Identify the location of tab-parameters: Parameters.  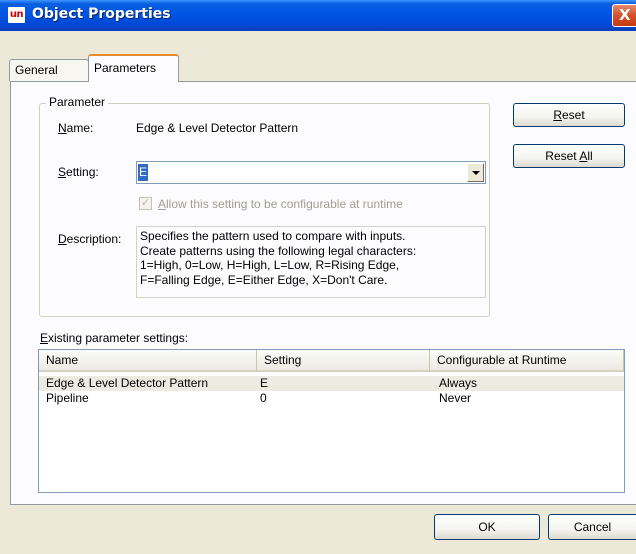
(133, 68).